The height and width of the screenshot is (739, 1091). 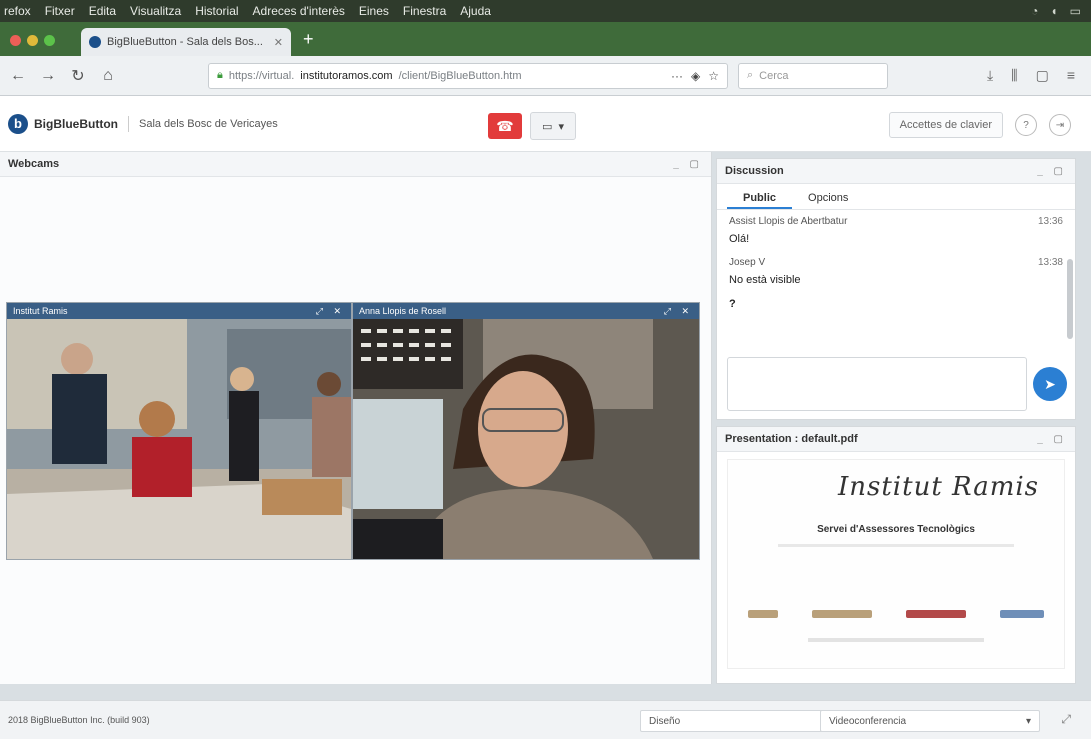 I want to click on slide-service-title: Servei d'Assessores Tecnològics, so click(x=896, y=529).